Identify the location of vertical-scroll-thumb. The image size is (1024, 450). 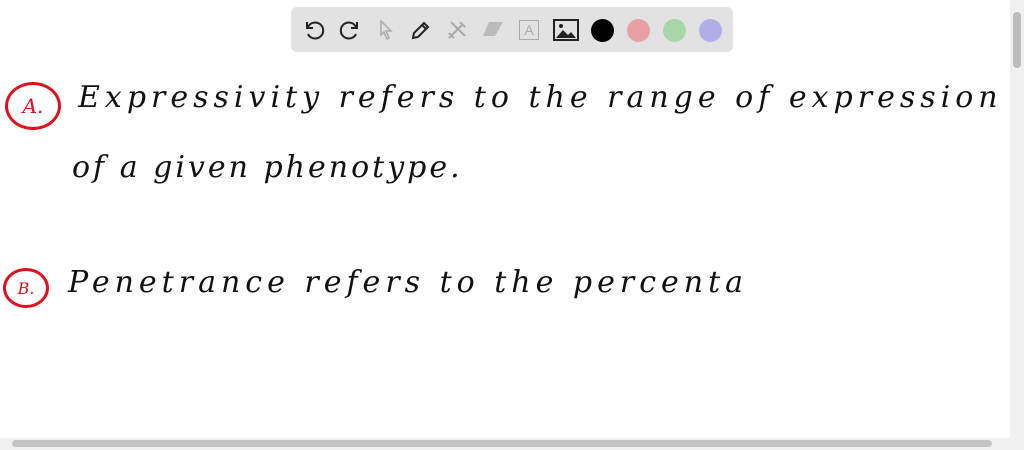
(1017, 40).